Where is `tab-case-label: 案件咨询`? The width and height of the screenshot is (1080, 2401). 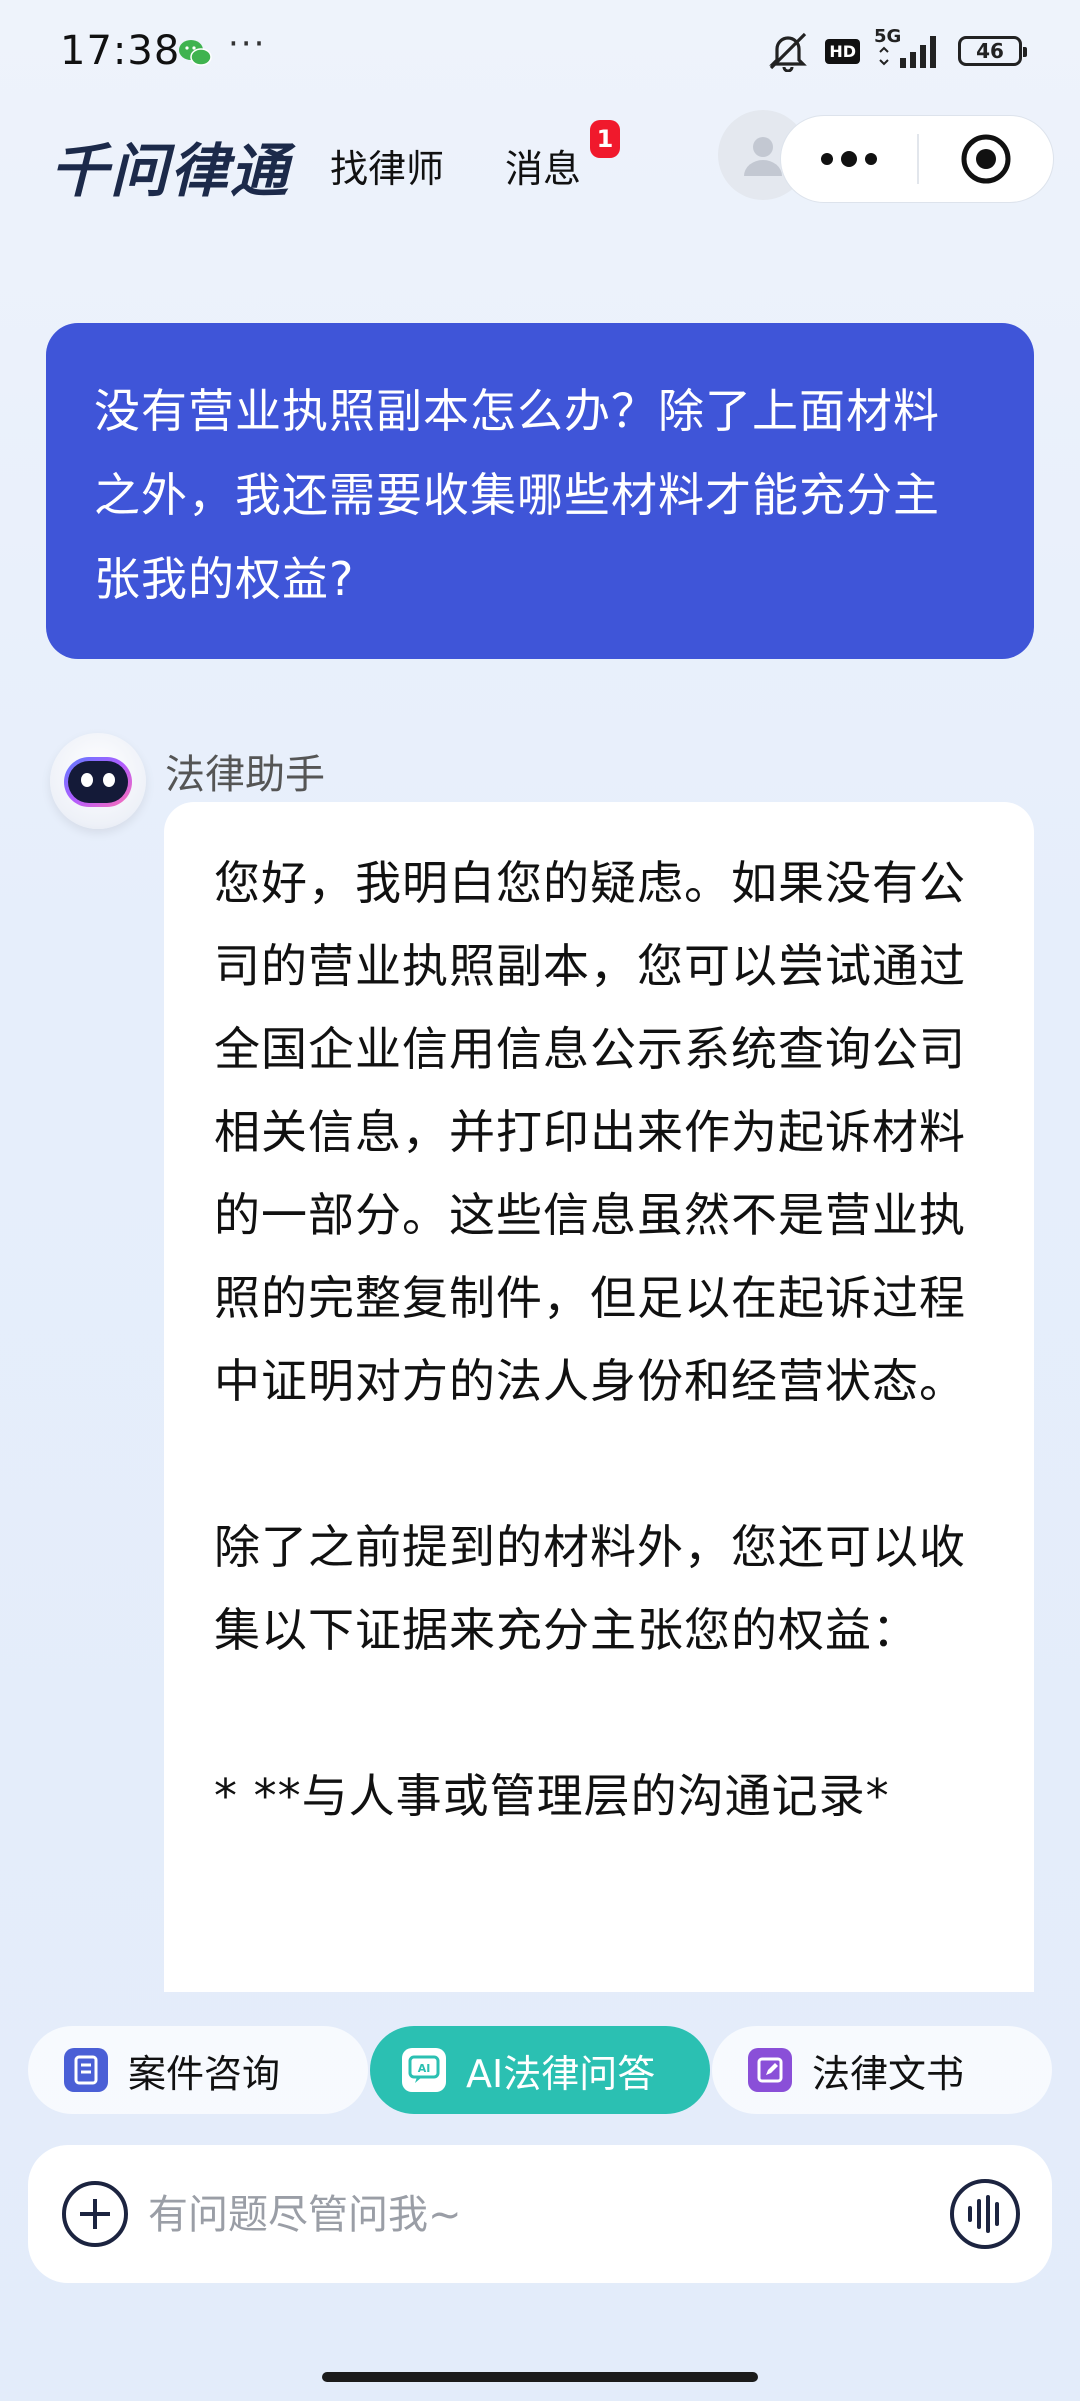
tab-case-label: 案件咨询 is located at coordinates (204, 2073).